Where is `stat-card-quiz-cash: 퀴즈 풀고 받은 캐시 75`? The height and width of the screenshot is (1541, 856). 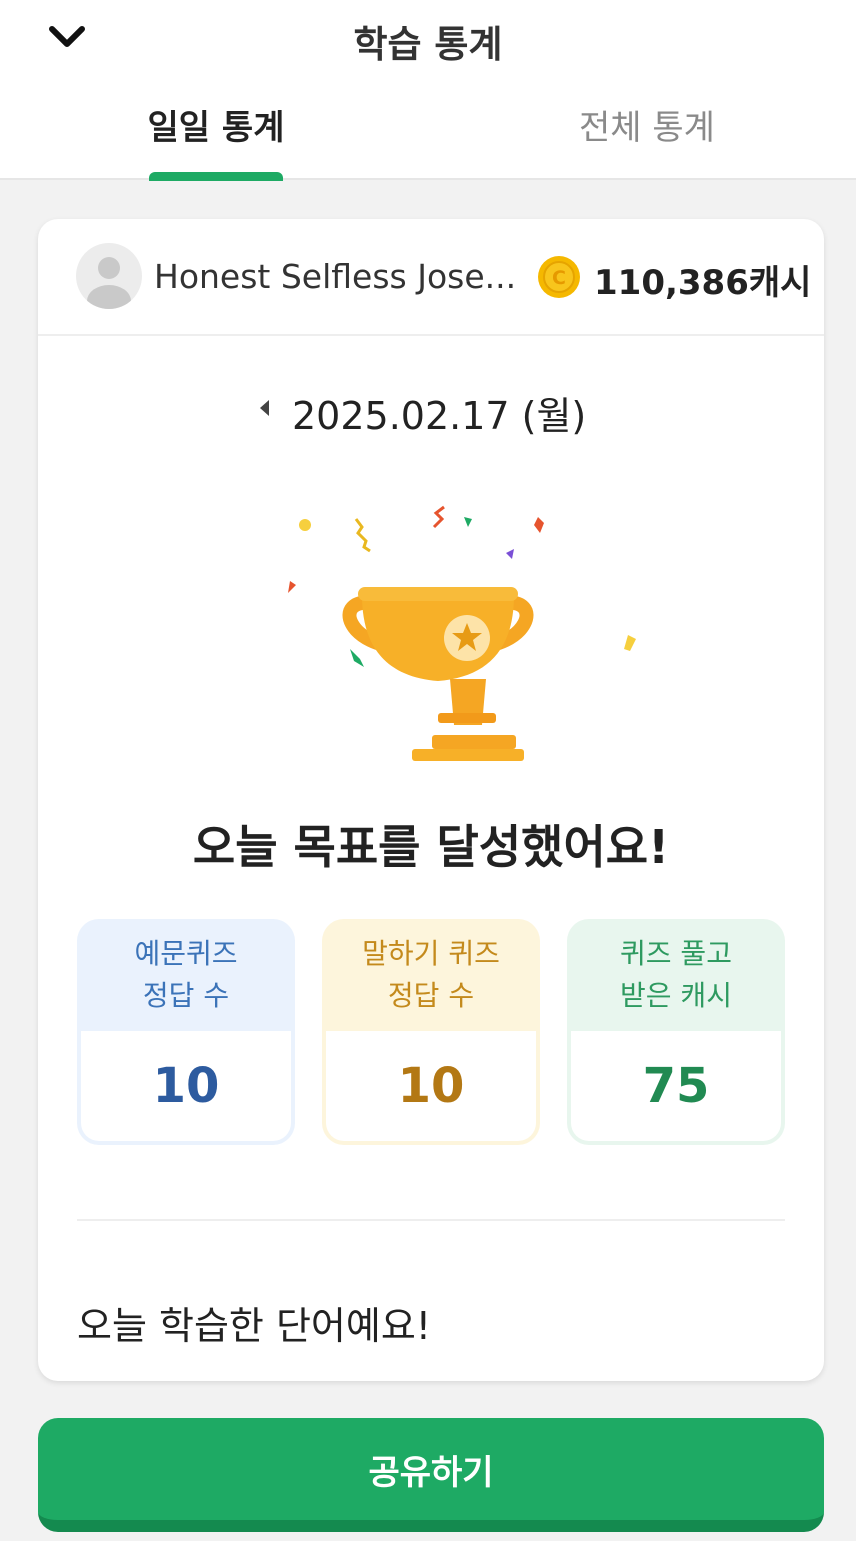 stat-card-quiz-cash: 퀴즈 풀고 받은 캐시 75 is located at coordinates (676, 1032).